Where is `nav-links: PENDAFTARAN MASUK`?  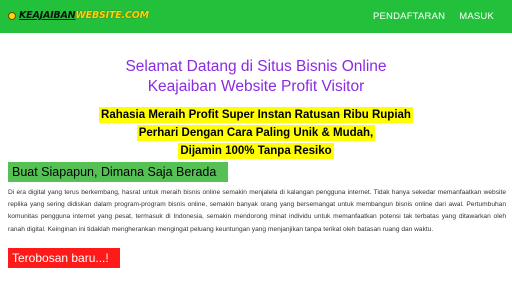
nav-links: PENDAFTARAN MASUK is located at coordinates (433, 16).